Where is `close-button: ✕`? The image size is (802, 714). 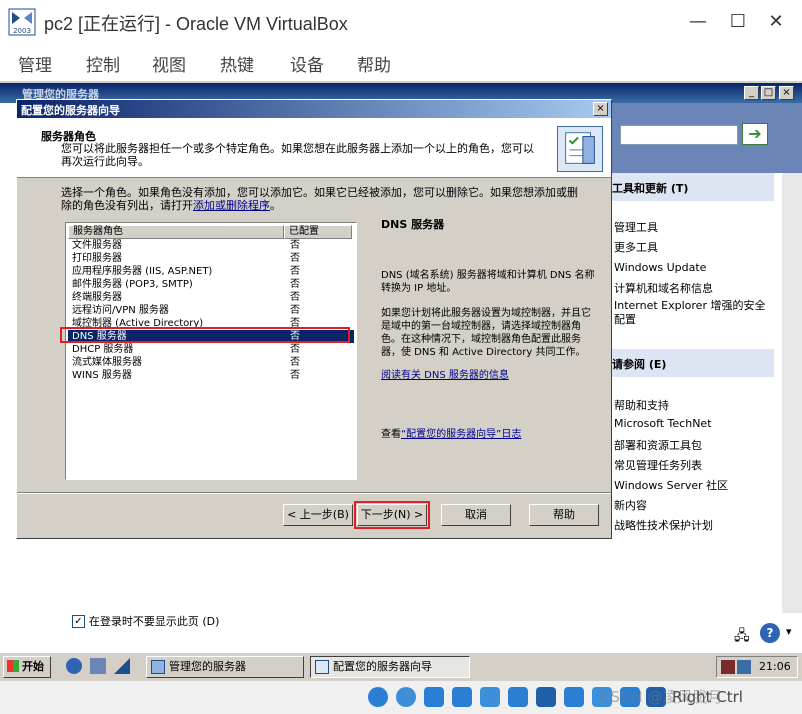 close-button: ✕ is located at coordinates (776, 22).